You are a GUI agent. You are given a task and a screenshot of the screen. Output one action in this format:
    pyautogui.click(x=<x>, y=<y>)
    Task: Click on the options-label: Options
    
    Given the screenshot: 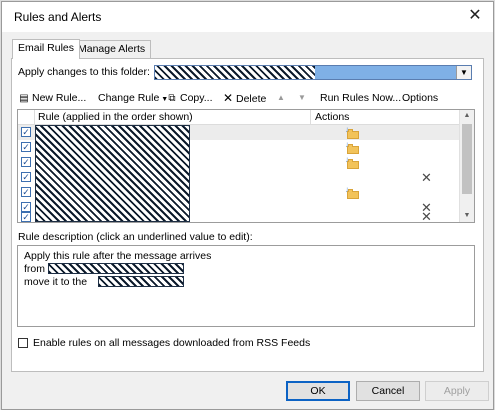 What is the action you would take?
    pyautogui.click(x=420, y=98)
    